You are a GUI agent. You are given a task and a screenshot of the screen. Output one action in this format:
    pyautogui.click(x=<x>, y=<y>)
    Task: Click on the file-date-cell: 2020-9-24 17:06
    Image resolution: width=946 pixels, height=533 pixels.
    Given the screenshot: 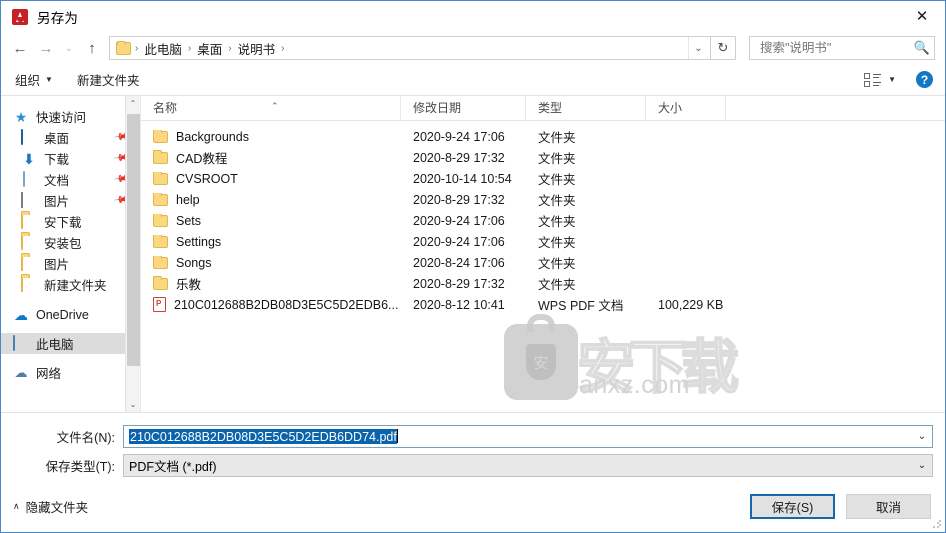 What is the action you would take?
    pyautogui.click(x=459, y=220)
    